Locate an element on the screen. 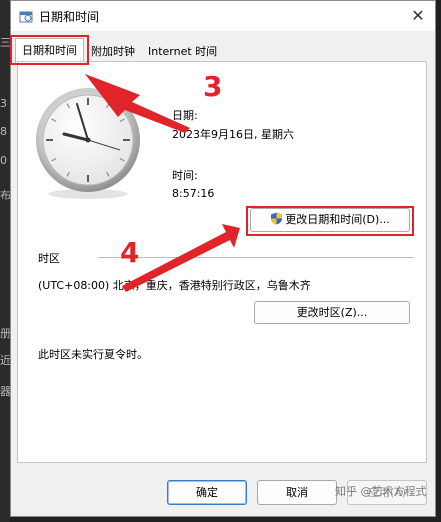 Image resolution: width=441 pixels, height=522 pixels. arrow-to-tab is located at coordinates (137, 103).